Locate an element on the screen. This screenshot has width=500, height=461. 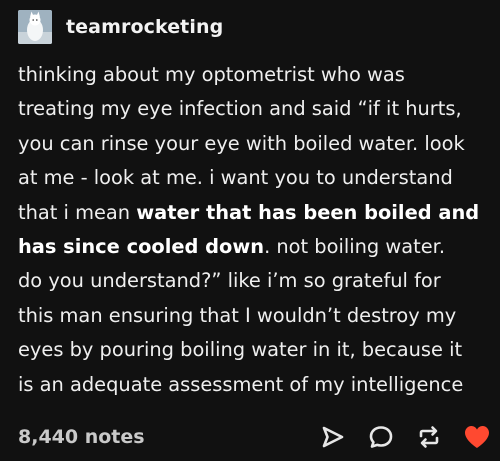
post-body-text: that i mean is located at coordinates (77, 212).